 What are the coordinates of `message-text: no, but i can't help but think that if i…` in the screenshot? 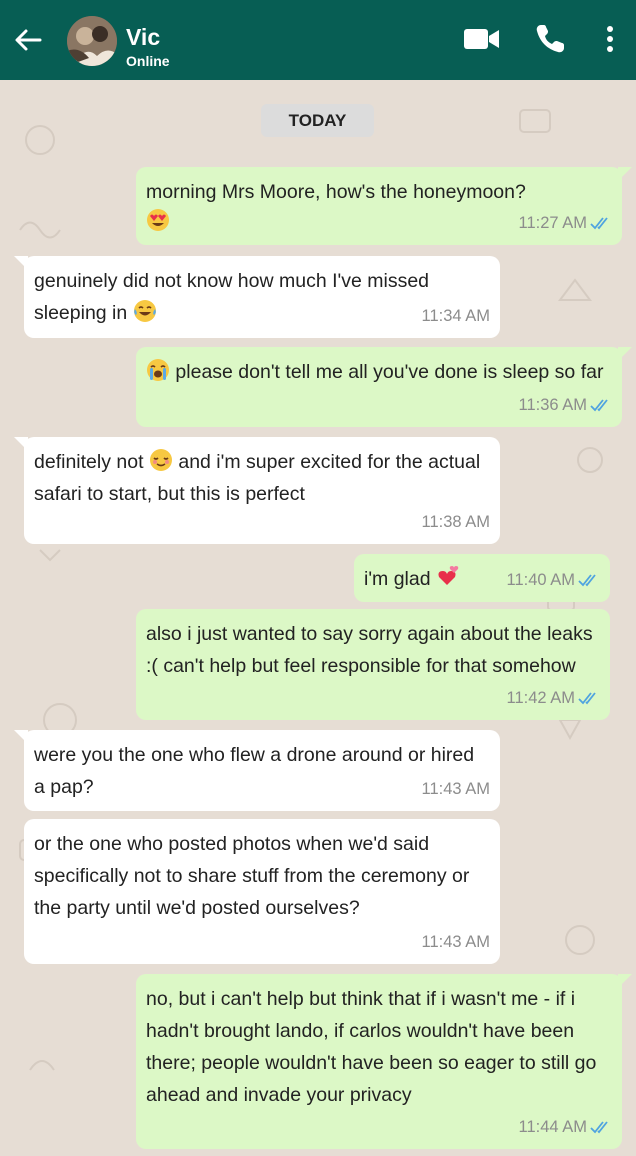 It's located at (371, 1047).